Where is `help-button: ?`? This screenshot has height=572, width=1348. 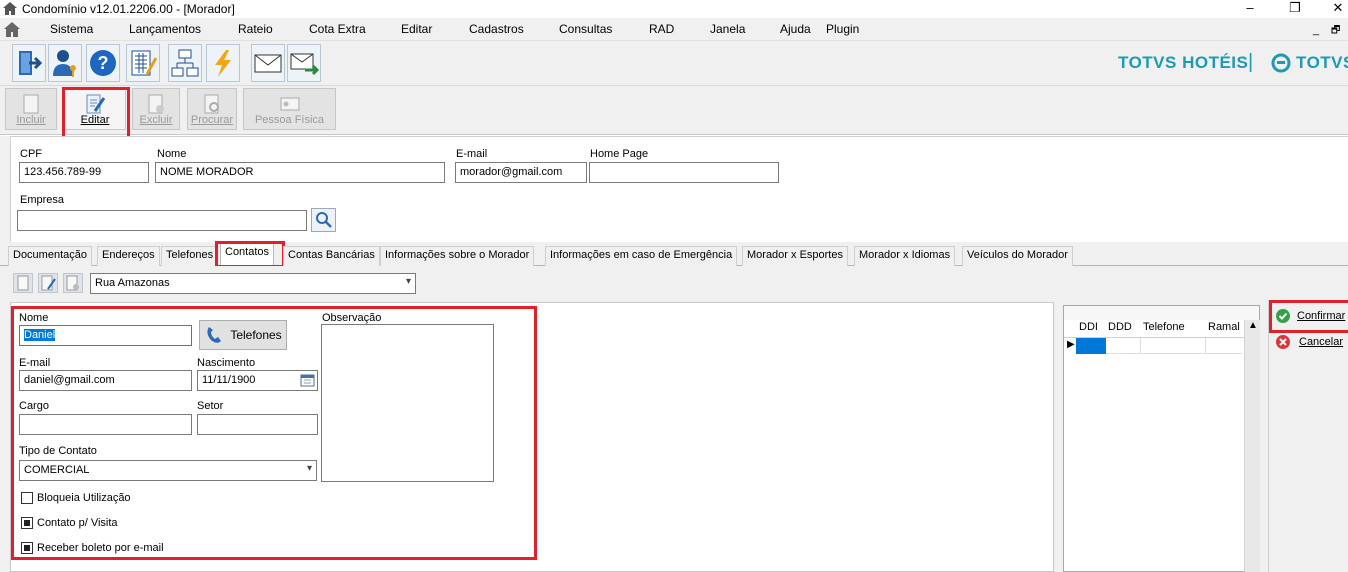
help-button: ? is located at coordinates (103, 63).